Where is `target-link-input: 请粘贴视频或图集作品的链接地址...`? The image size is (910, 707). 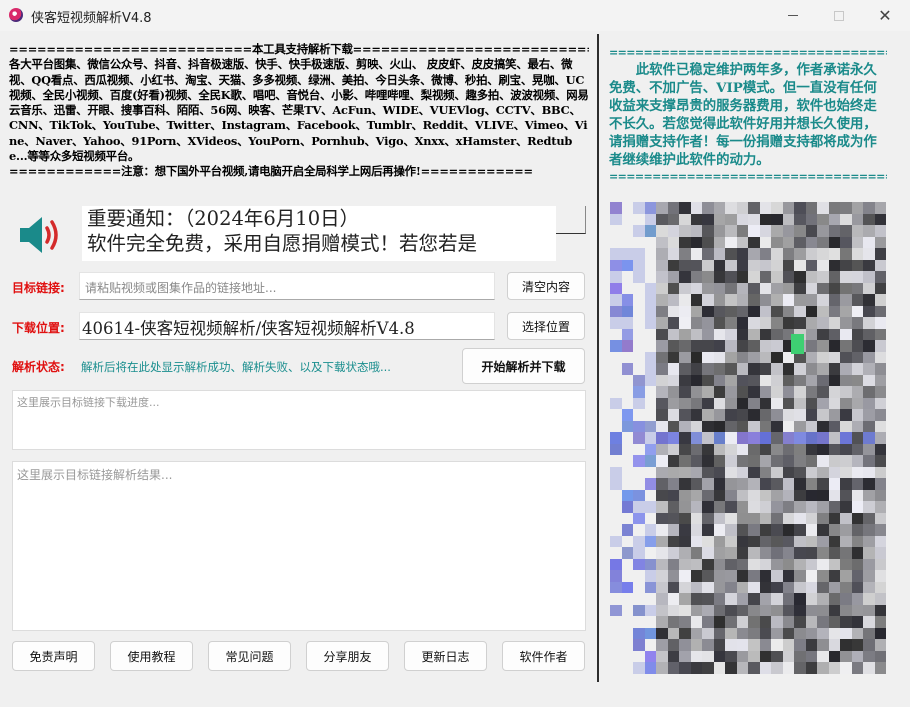
target-link-input: 请粘贴视频或图集作品的链接地址... is located at coordinates (287, 286).